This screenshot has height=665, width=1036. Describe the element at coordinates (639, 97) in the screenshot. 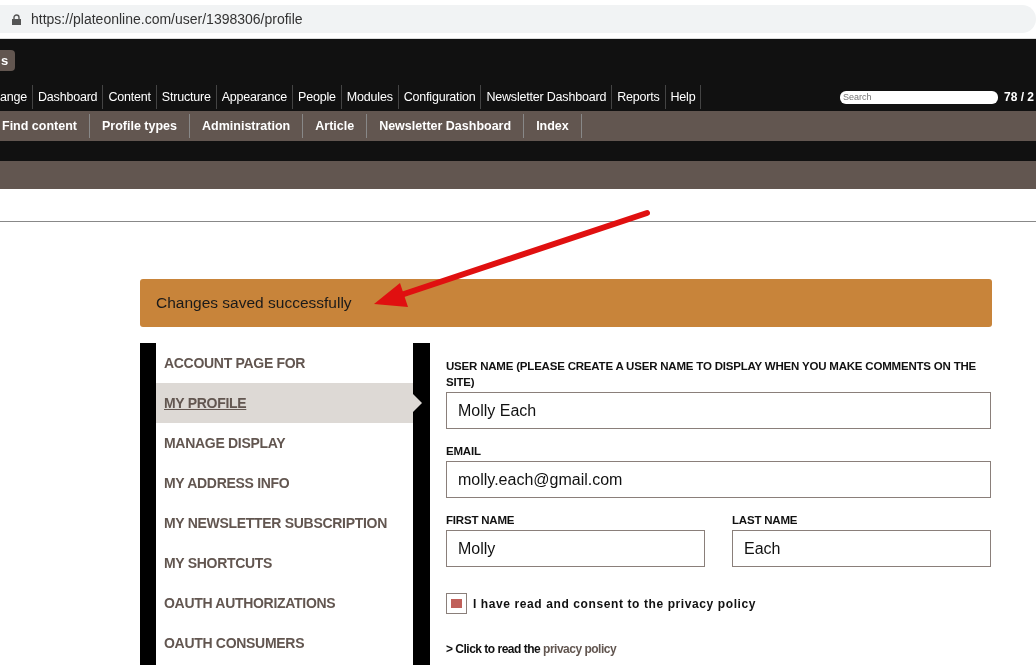

I see `menu-item: Reports` at that location.